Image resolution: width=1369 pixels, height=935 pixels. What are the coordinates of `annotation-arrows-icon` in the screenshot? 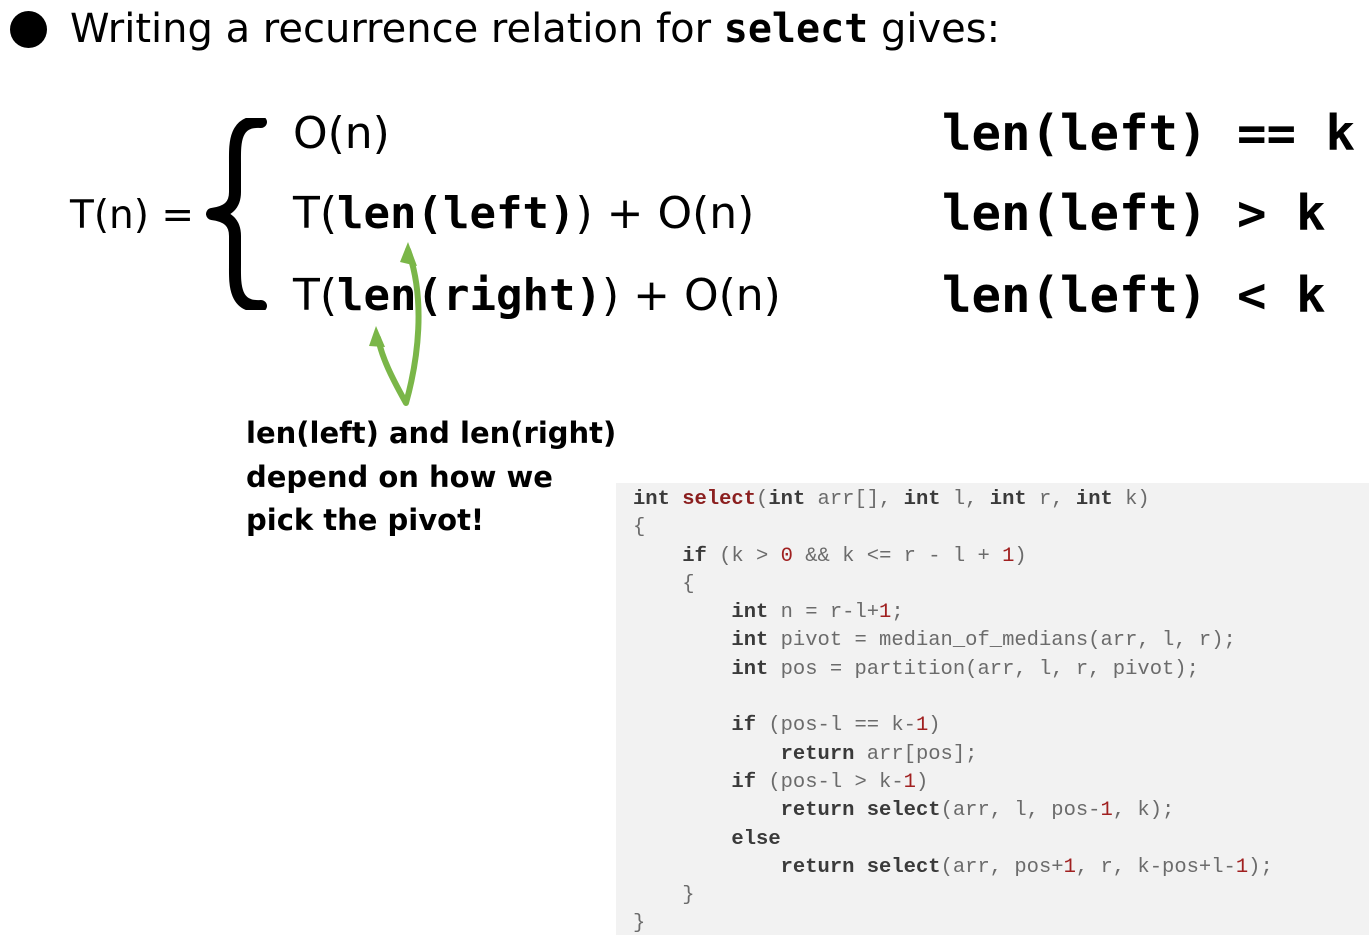 It's located at (395, 324).